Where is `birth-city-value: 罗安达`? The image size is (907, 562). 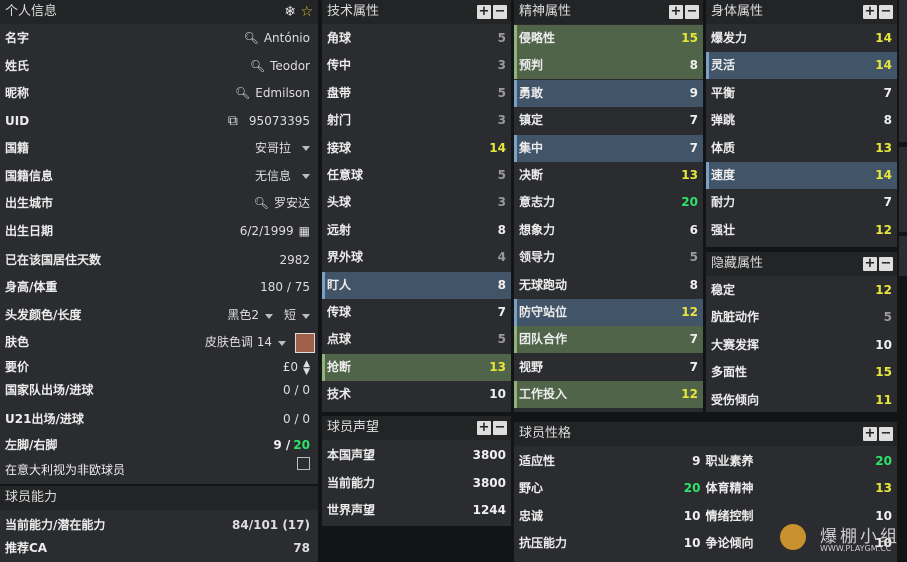
birth-city-value: 罗安达 is located at coordinates (292, 203).